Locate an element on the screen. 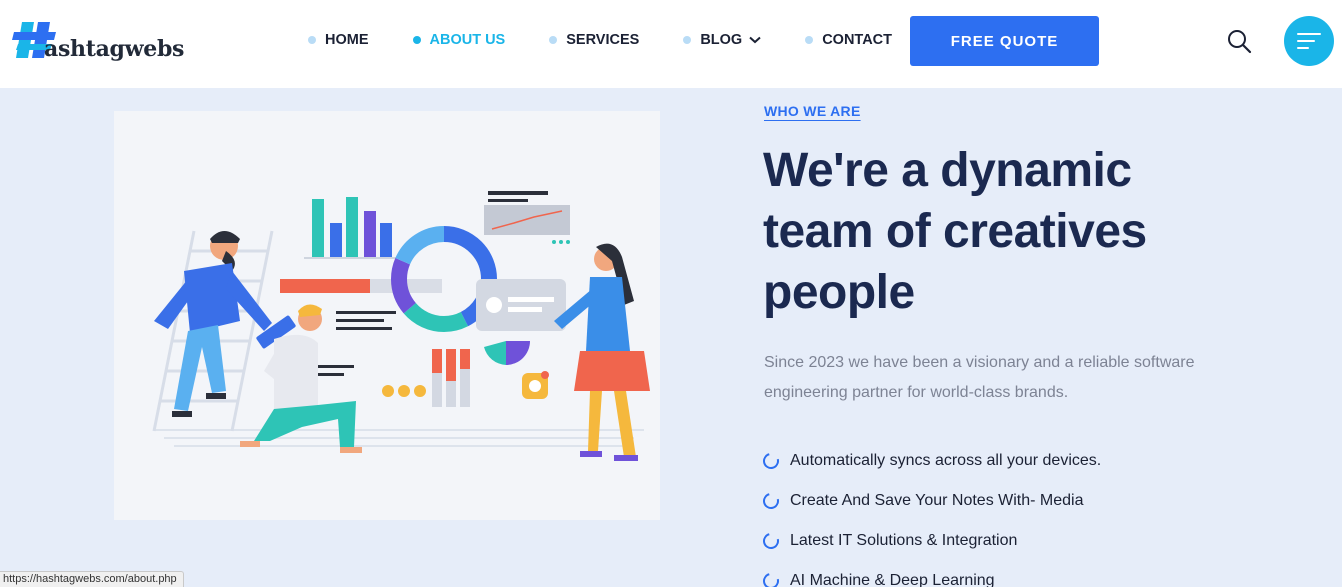  nav-item-blog: BLOG is located at coordinates (722, 40).